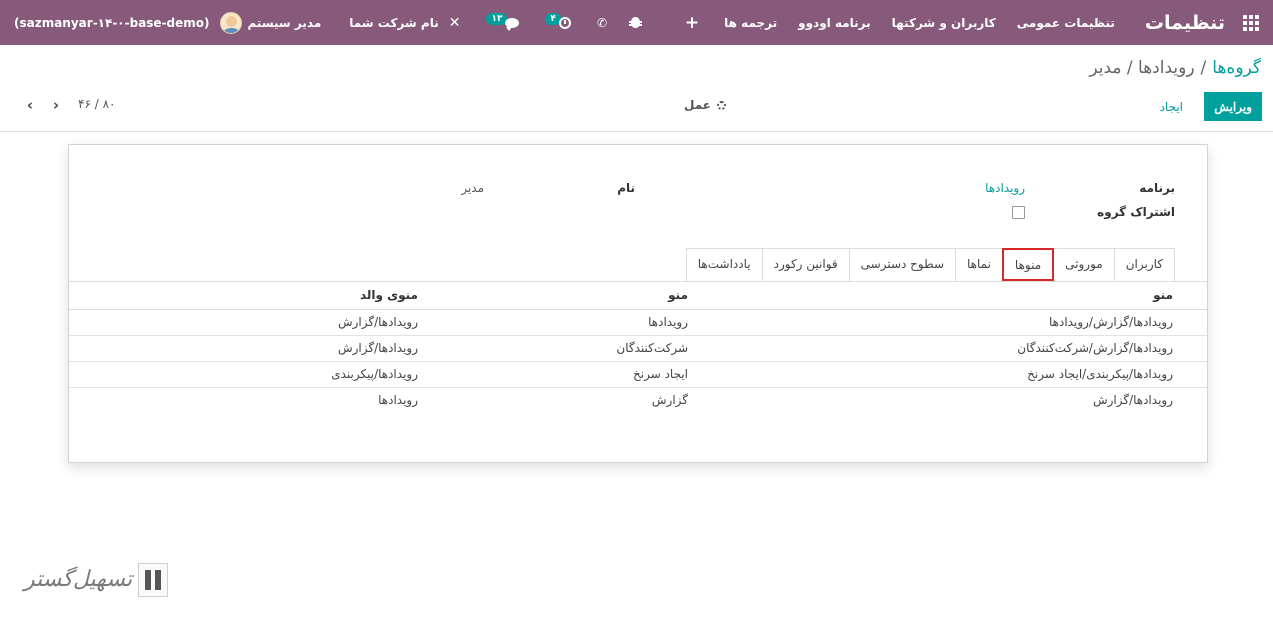 The width and height of the screenshot is (1273, 632). What do you see at coordinates (1132, 400) in the screenshot?
I see `cell-menu-path: رویدادها/گزارش` at bounding box center [1132, 400].